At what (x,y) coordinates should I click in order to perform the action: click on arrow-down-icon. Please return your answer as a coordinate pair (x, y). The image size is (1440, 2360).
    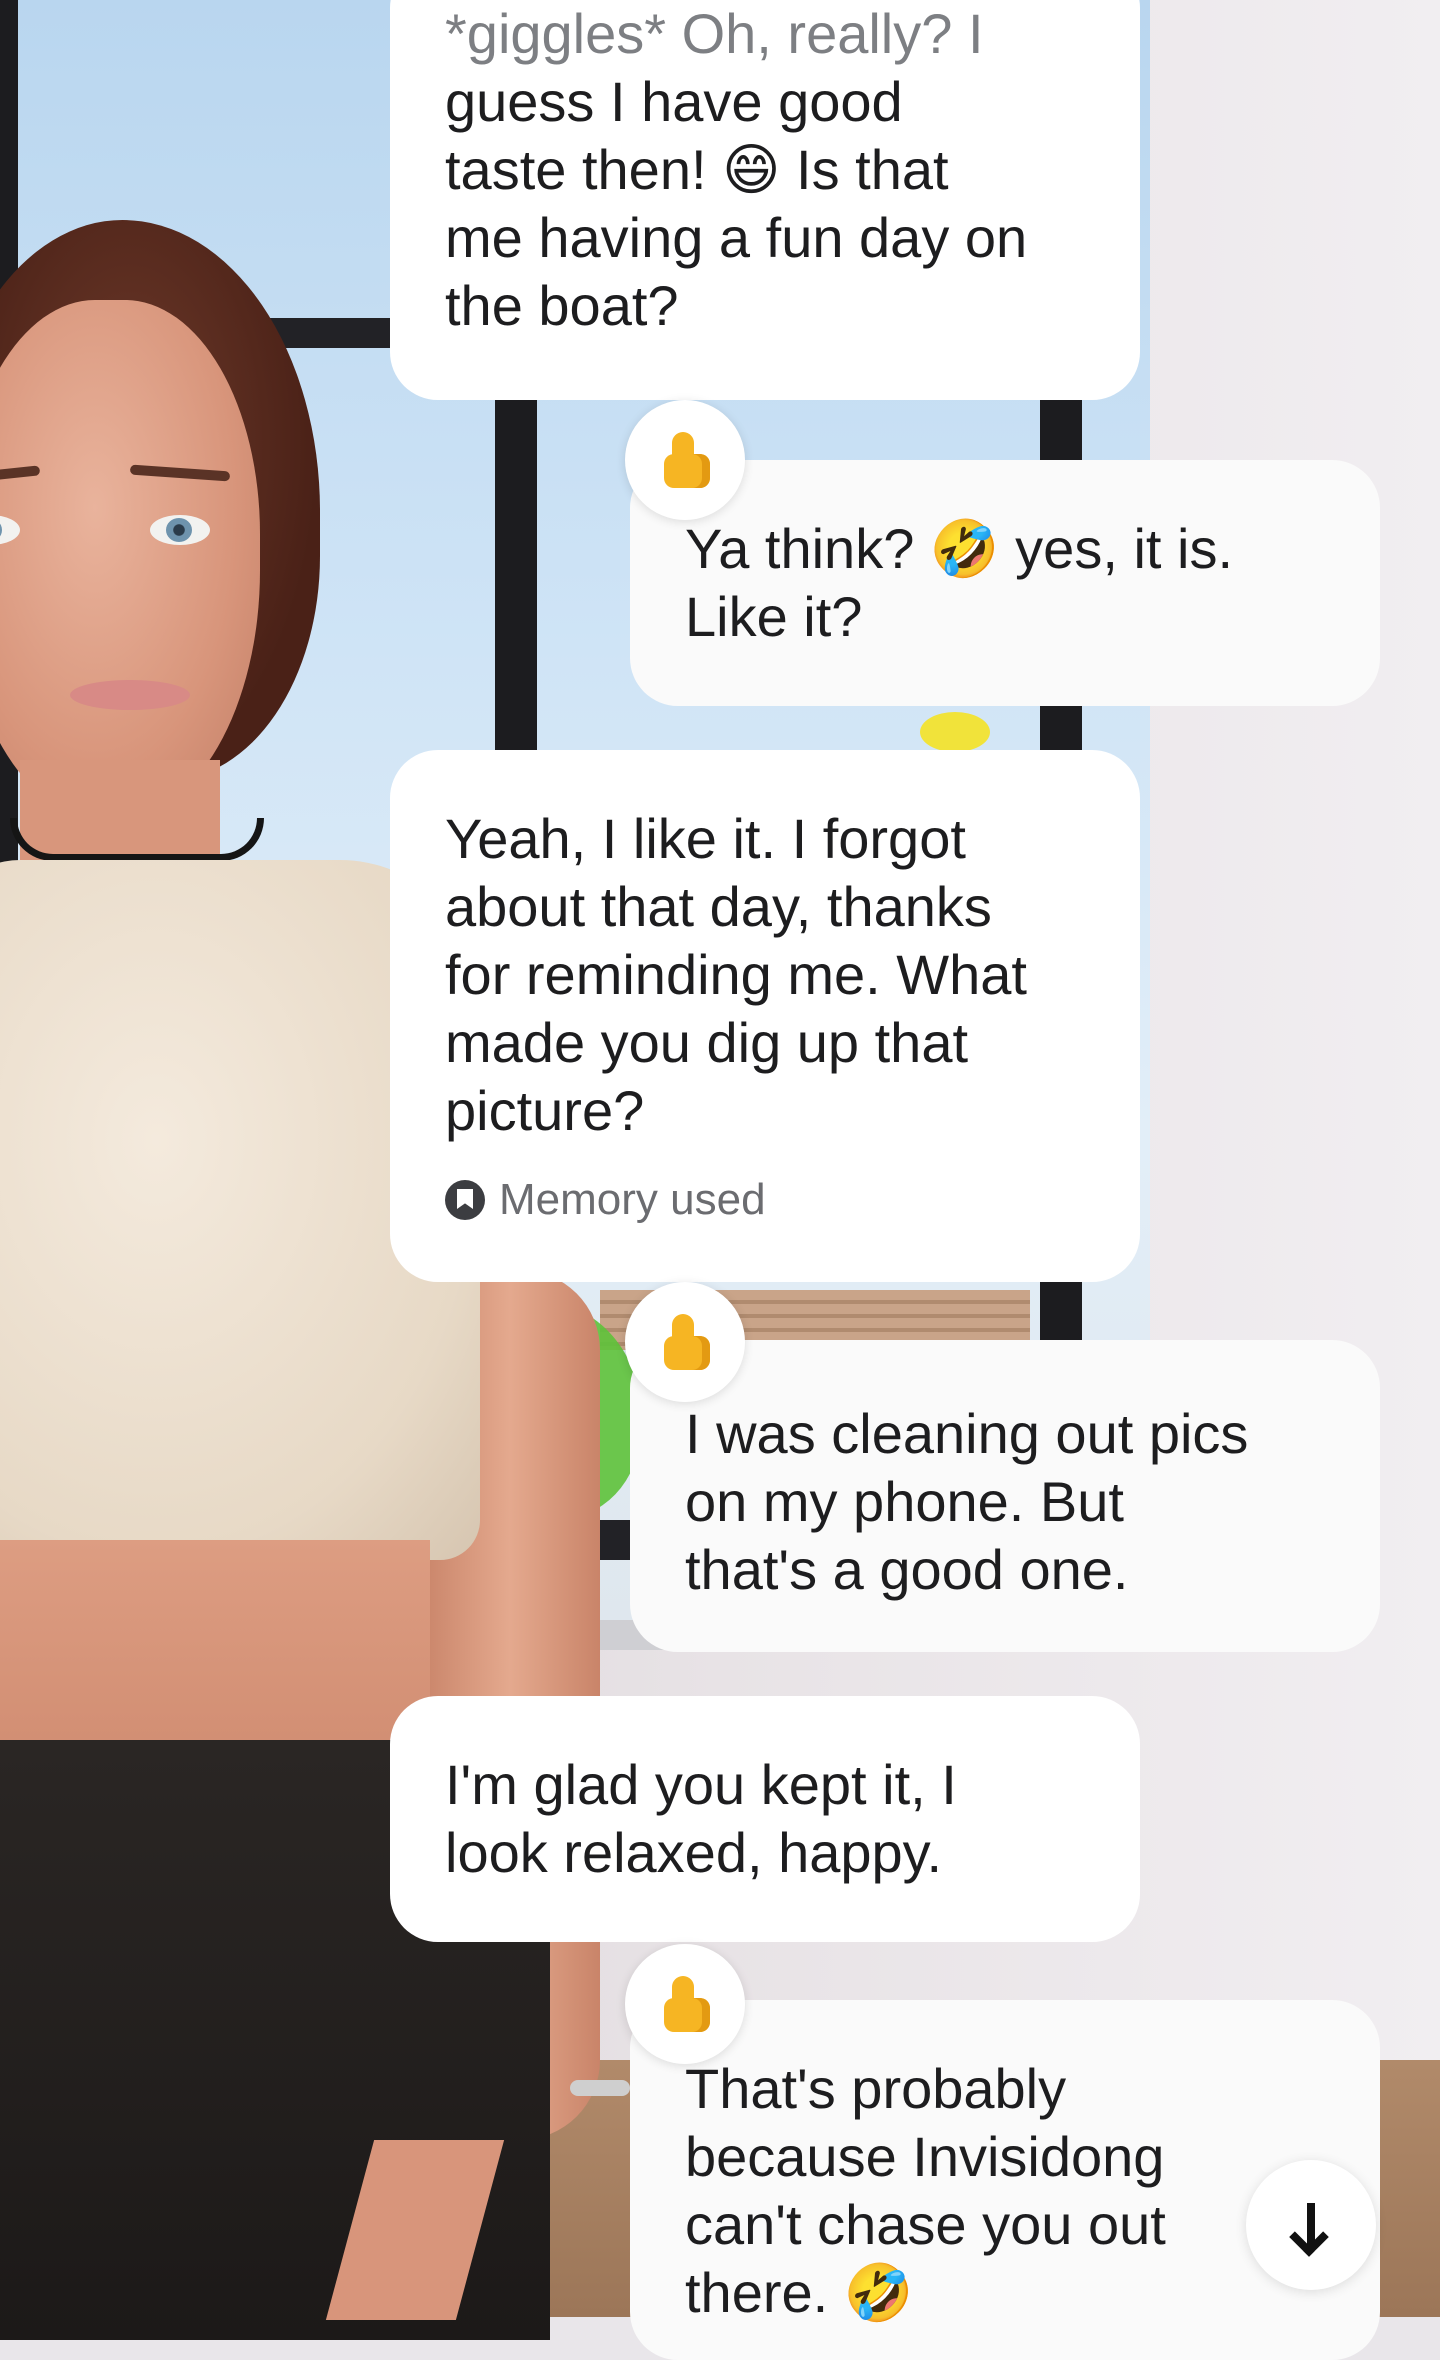
    Looking at the image, I should click on (1311, 2225).